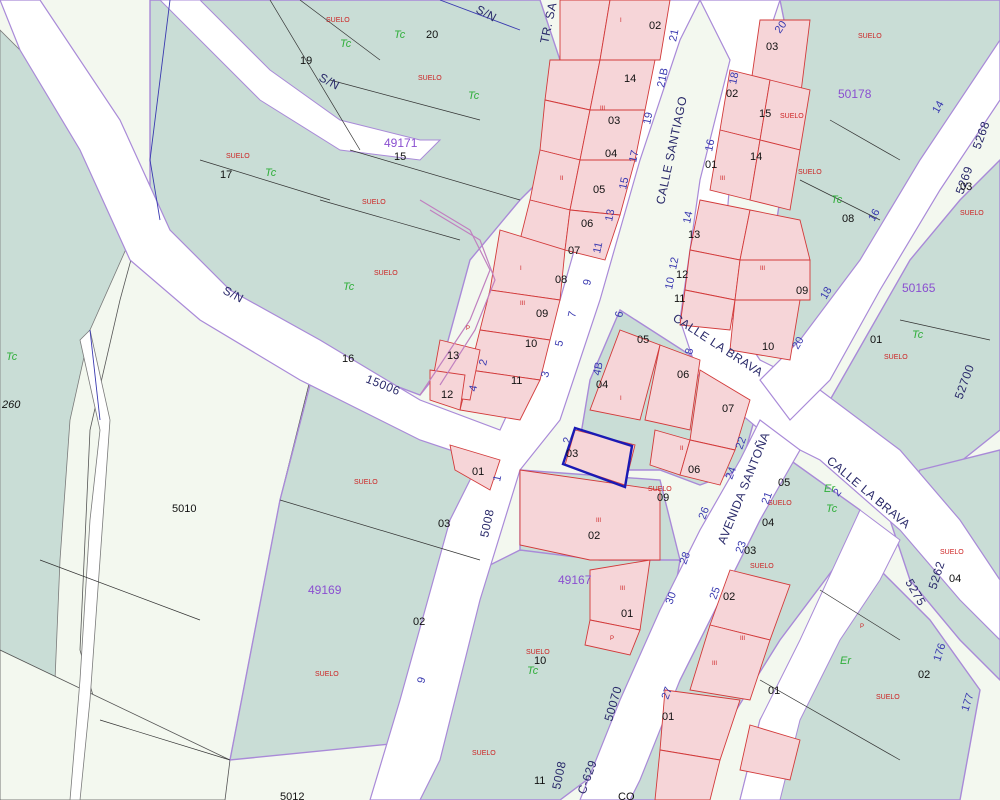 This screenshot has width=1000, height=800. I want to click on parcel-num: CO, so click(626, 795).